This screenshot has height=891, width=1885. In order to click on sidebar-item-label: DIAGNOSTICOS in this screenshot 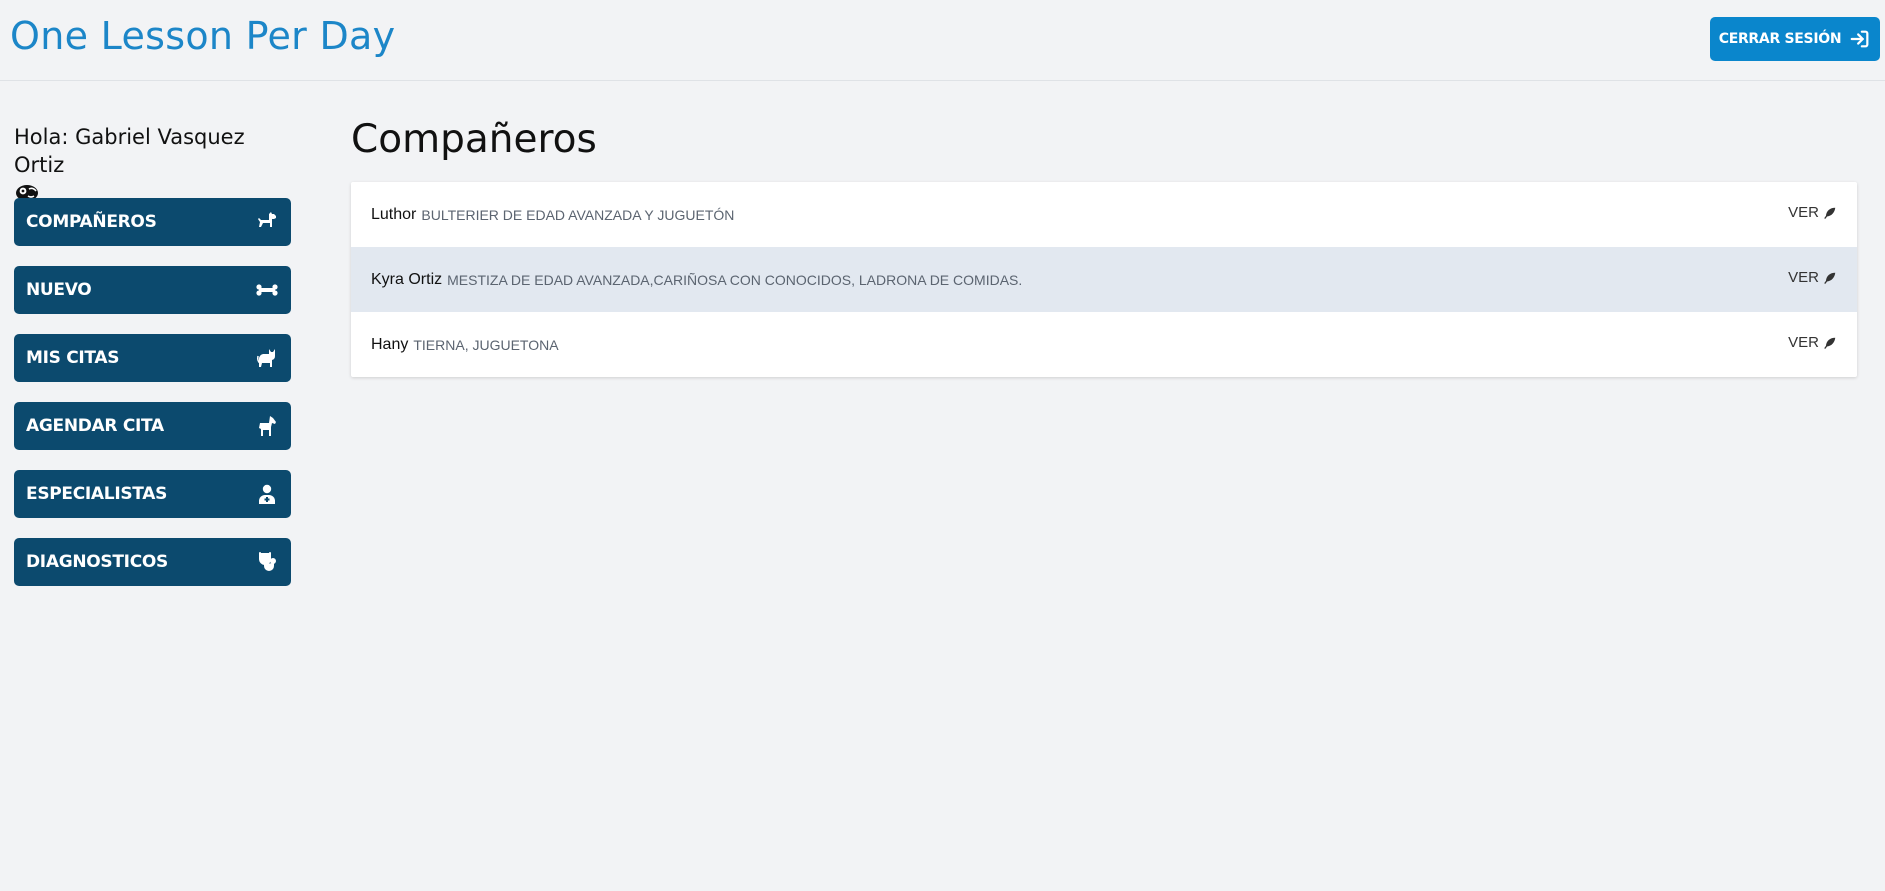, I will do `click(97, 562)`.